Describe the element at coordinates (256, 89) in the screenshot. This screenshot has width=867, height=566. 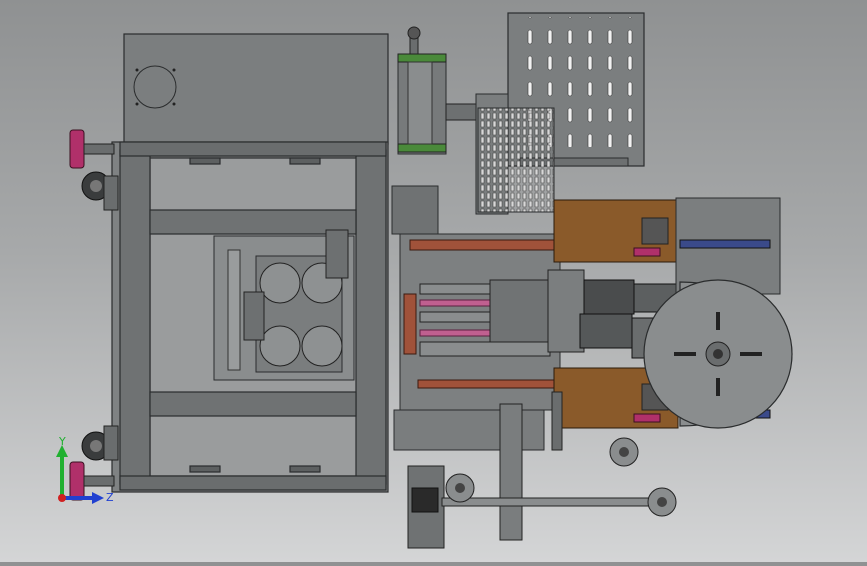
I see `top-housing` at that location.